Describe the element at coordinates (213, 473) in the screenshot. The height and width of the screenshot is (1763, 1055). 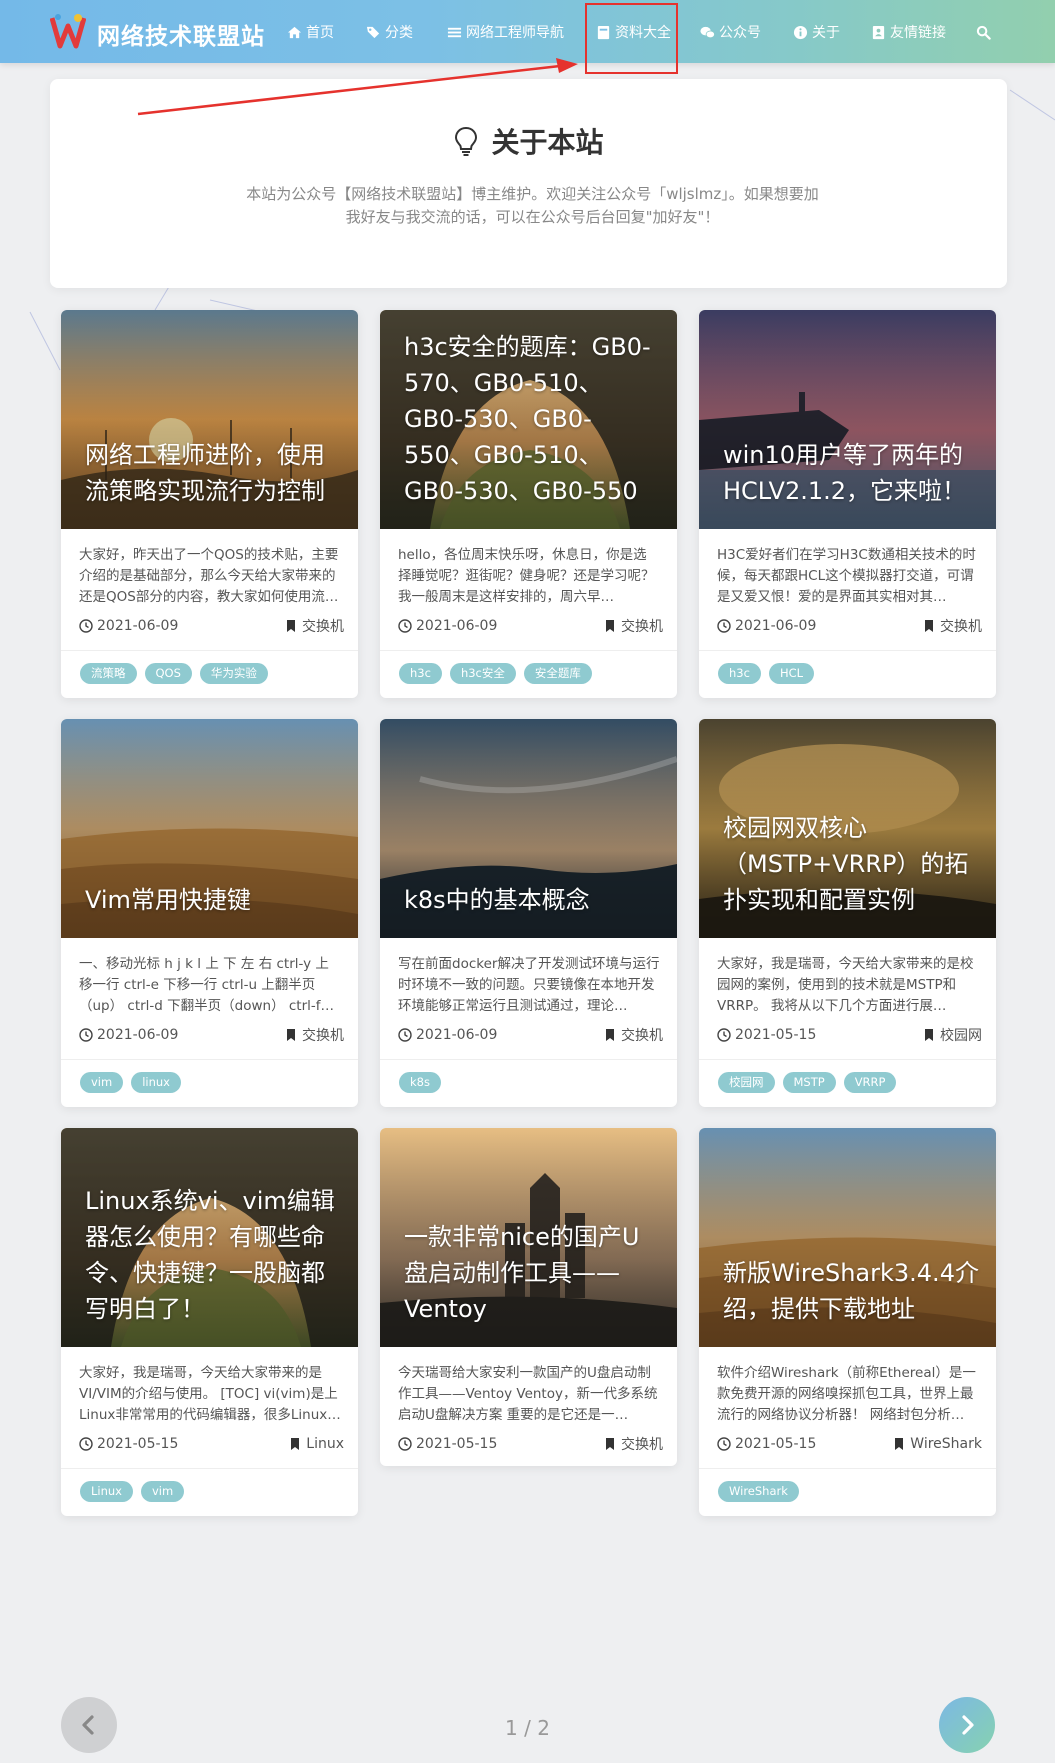
I see `post-title: 网络工程师进阶，使用流策略实现流行为控制` at that location.